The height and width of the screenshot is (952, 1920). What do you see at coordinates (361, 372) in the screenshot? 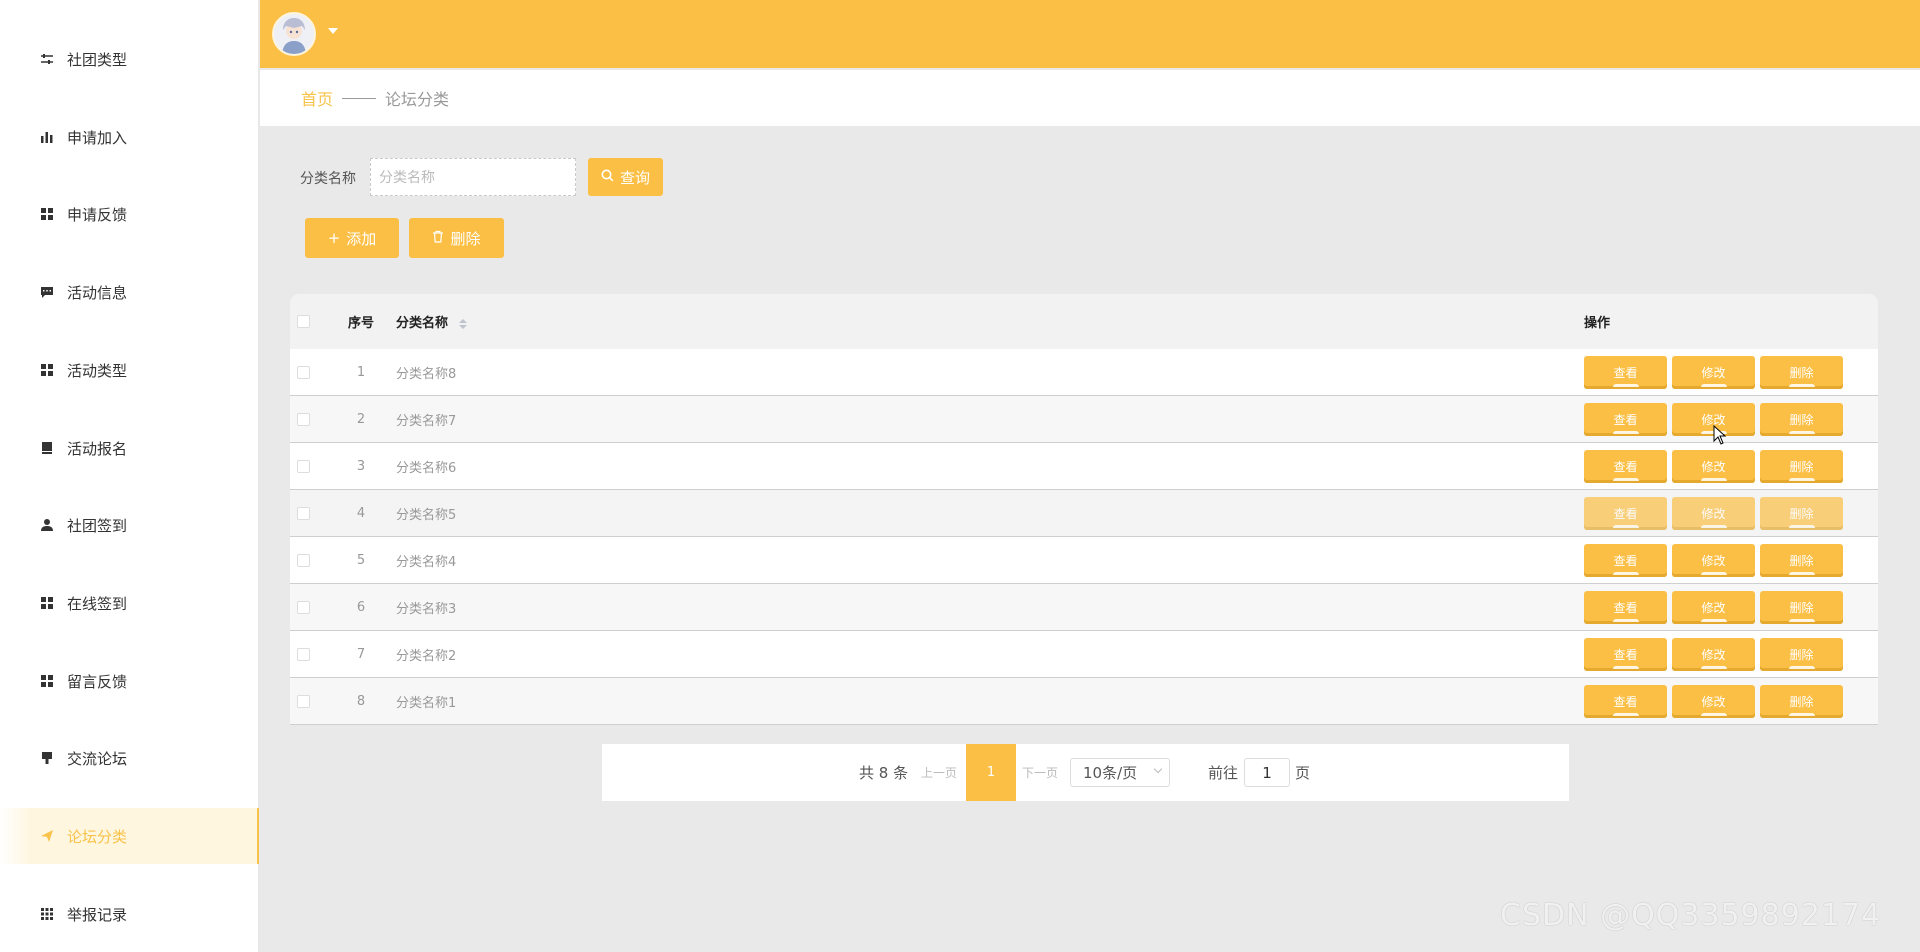
I see `row-seq: 1` at bounding box center [361, 372].